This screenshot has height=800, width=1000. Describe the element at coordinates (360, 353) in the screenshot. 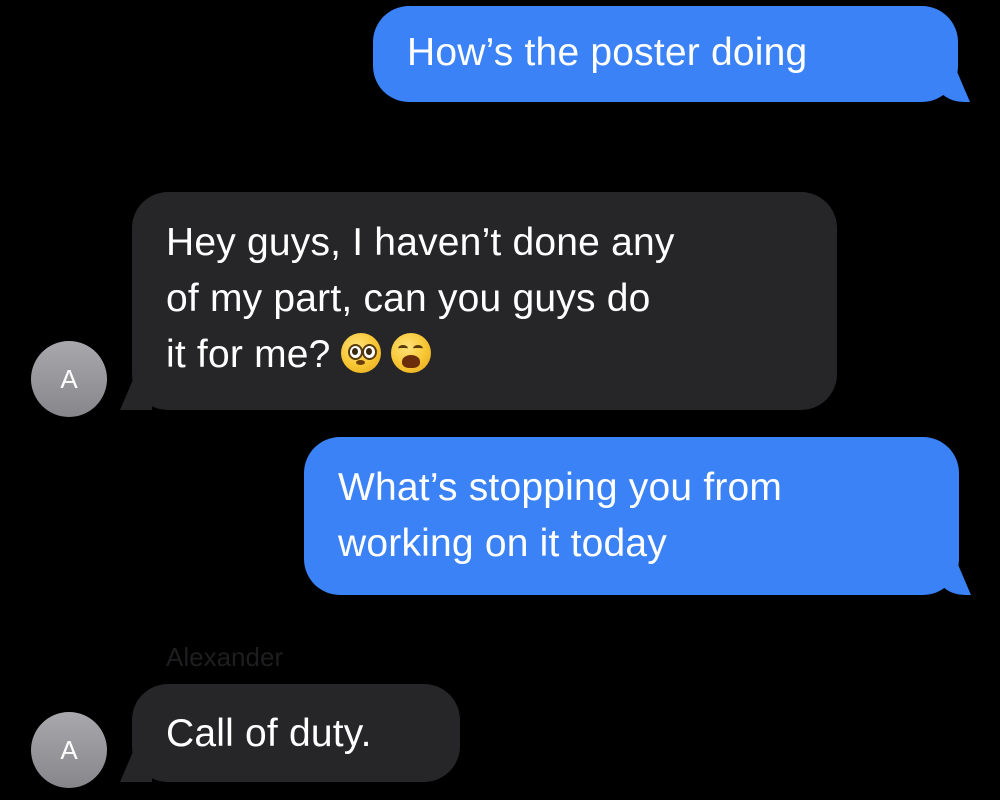

I see `pleading-face-icon` at that location.